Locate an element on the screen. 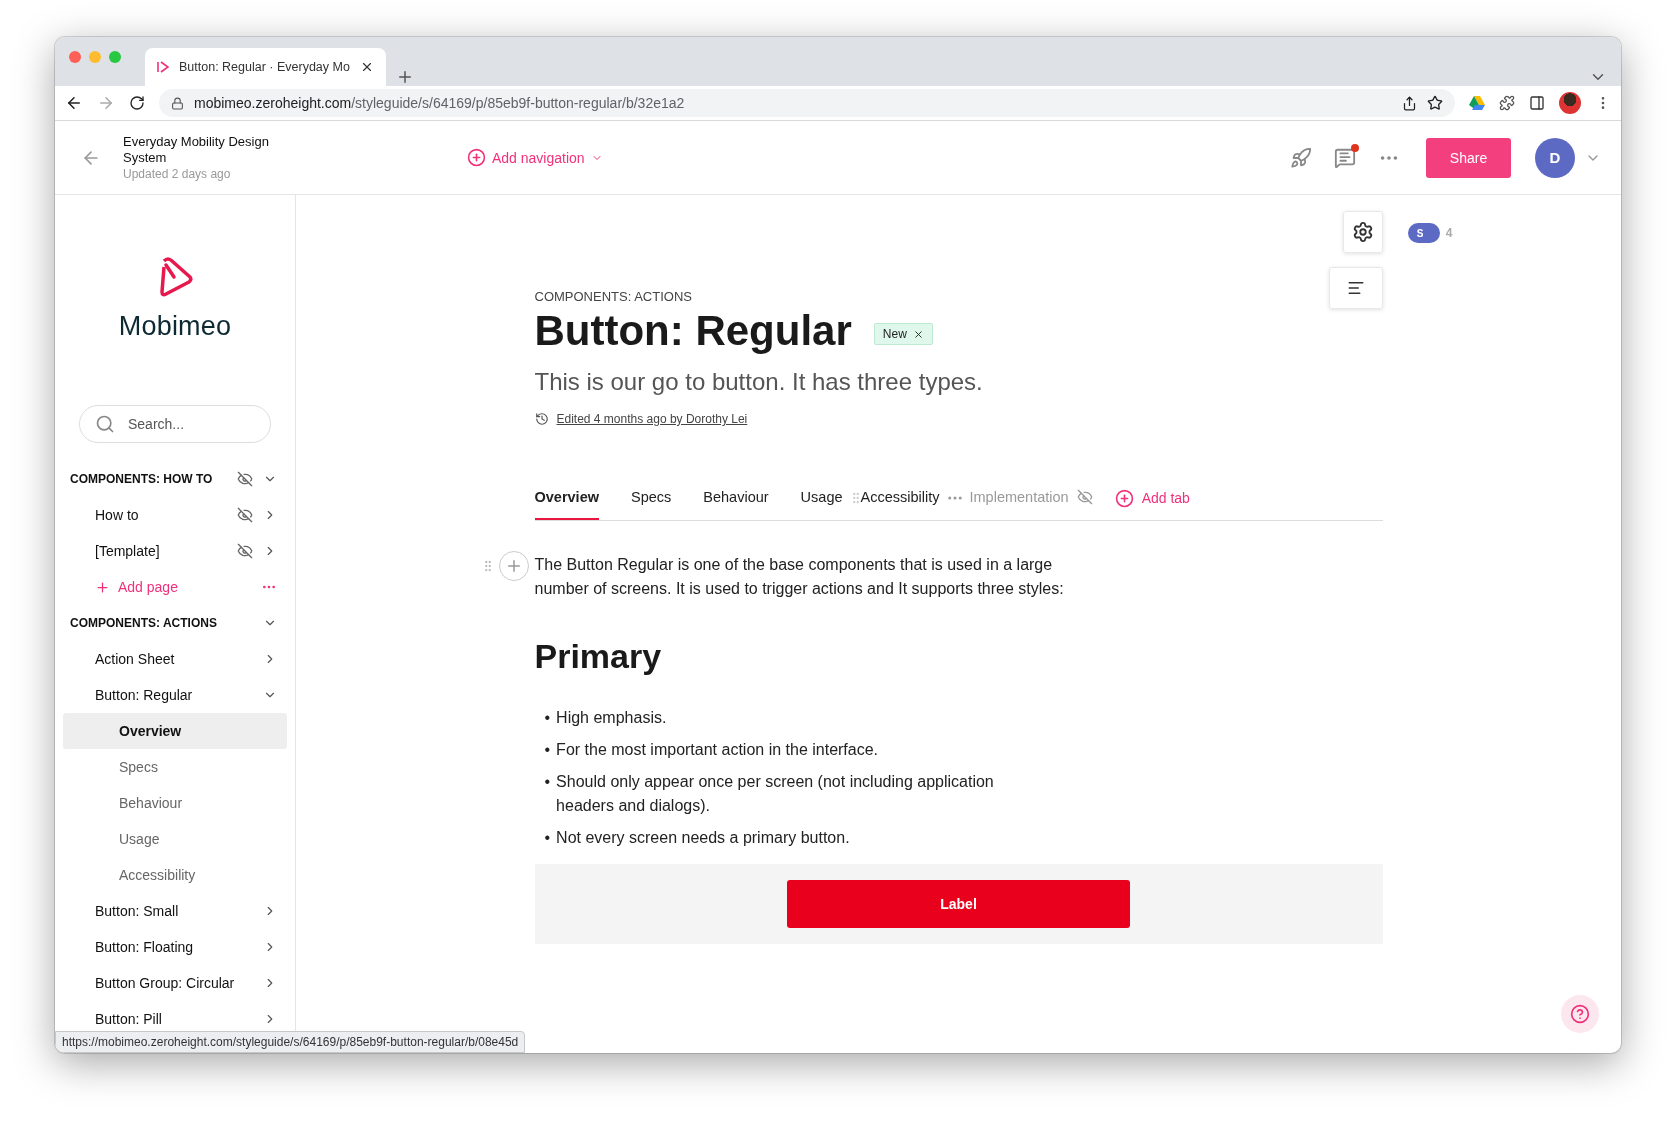 The height and width of the screenshot is (1127, 1677). sidebar-subitem: Specs is located at coordinates (175, 767).